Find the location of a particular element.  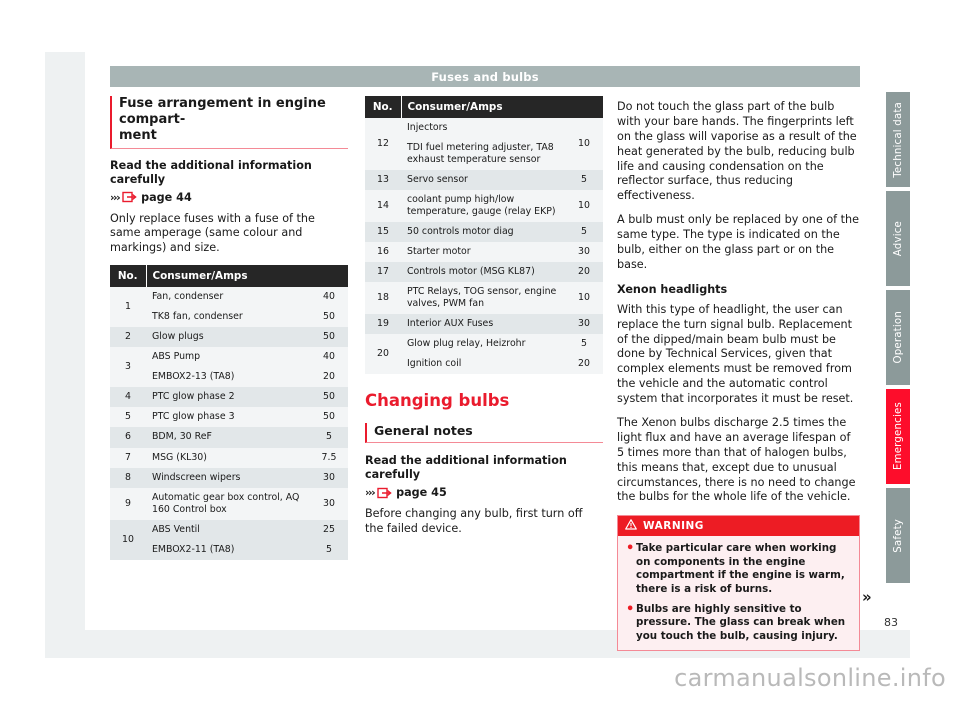

section-tab-label: Technical data is located at coordinates (898, 139).